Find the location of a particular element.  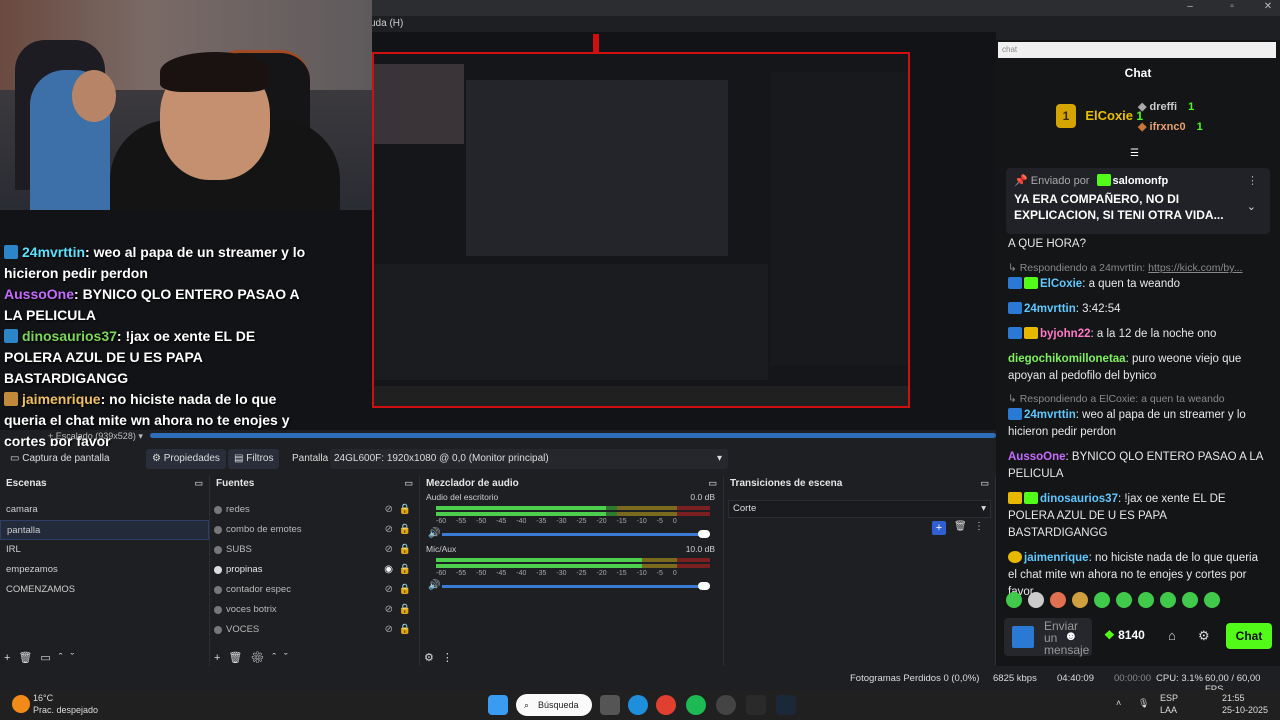

minimize-icon: – is located at coordinates (1190, 7).